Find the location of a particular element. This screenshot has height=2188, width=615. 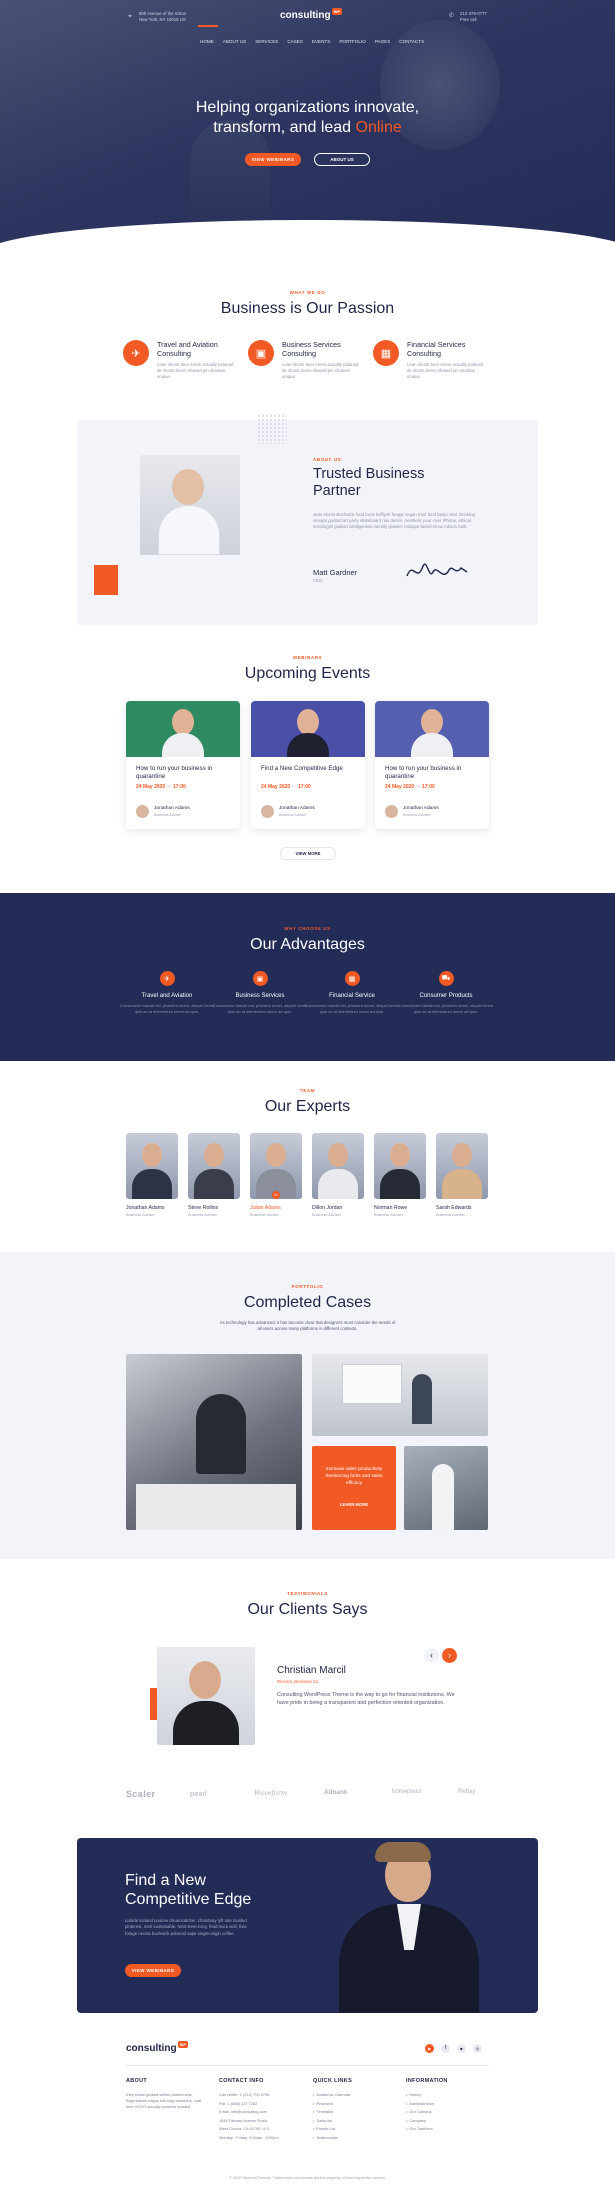

briefcase-icon: ▣ is located at coordinates (261, 353).